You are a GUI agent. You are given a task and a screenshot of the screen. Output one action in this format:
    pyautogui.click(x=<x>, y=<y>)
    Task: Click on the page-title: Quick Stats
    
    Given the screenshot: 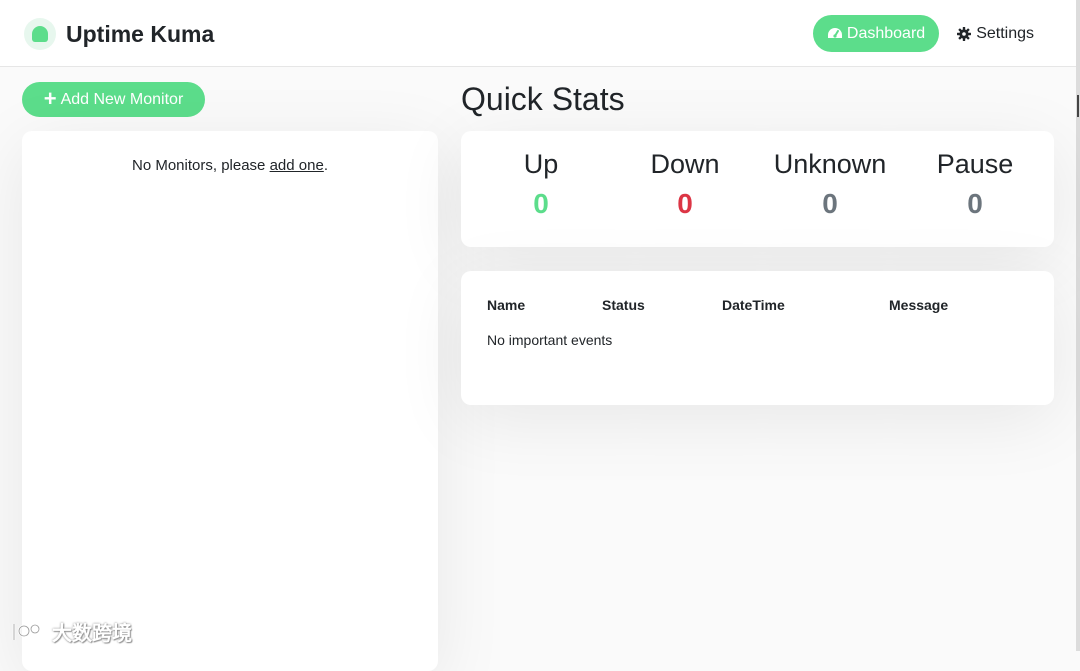 What is the action you would take?
    pyautogui.click(x=543, y=99)
    